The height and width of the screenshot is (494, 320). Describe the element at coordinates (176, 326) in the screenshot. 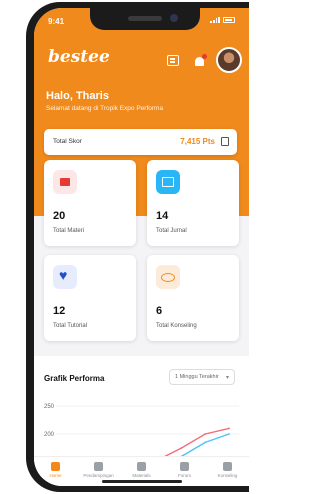

I see `stat-label: Total Konseling` at that location.